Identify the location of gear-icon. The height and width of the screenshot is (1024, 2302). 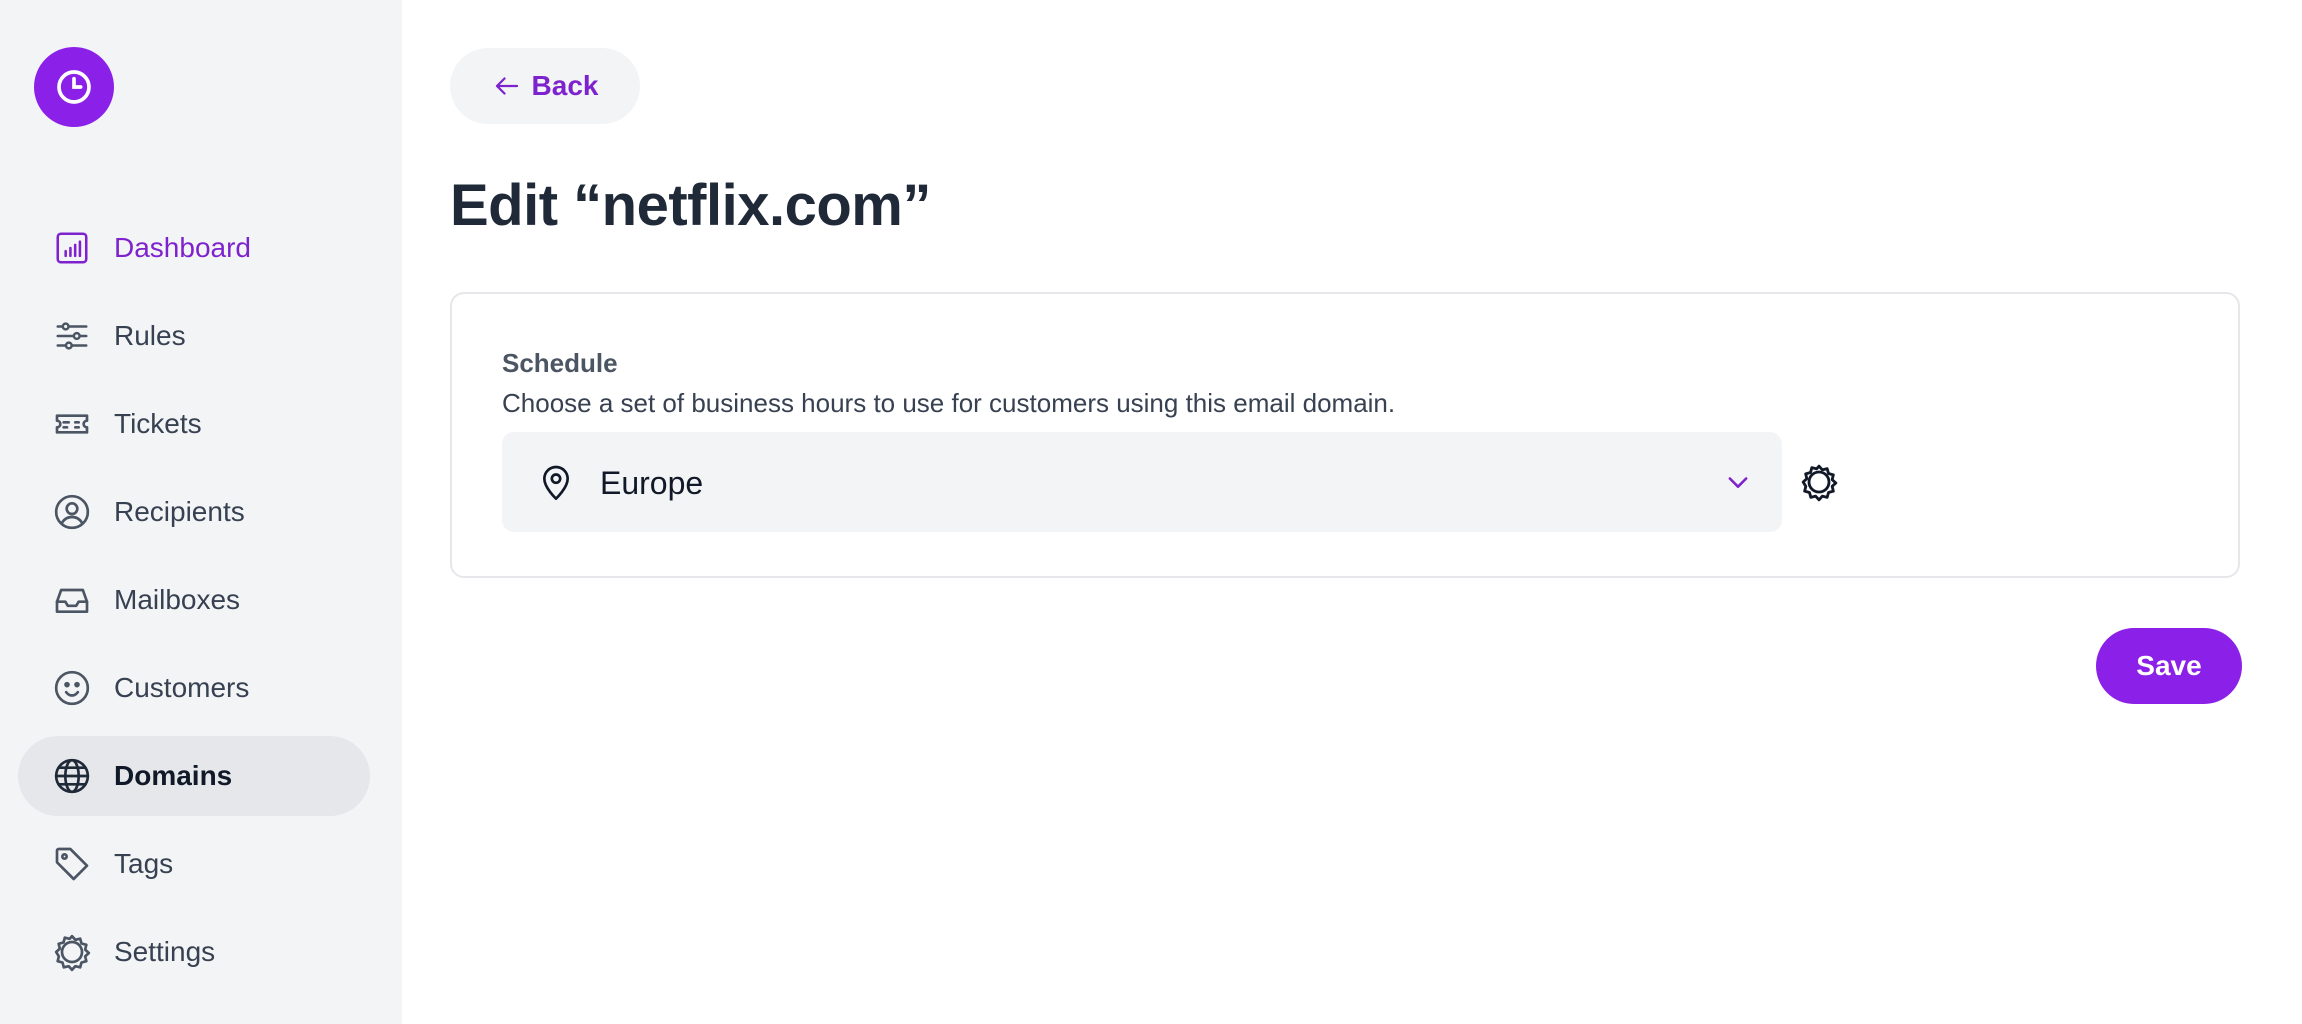
(72, 952).